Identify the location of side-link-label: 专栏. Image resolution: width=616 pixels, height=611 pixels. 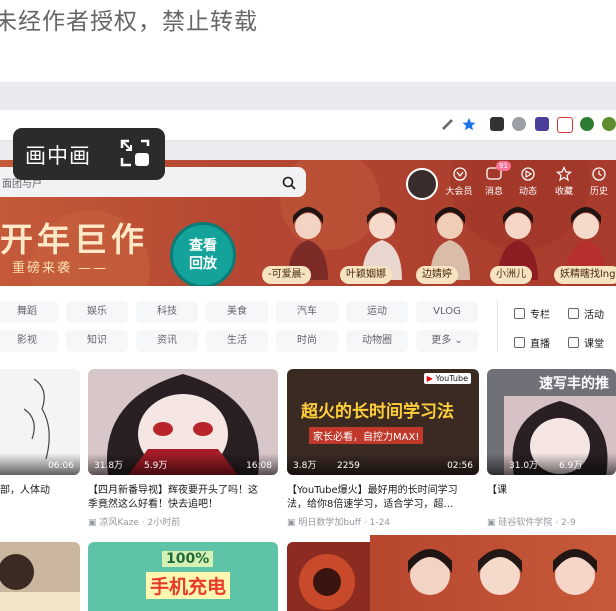
(540, 315).